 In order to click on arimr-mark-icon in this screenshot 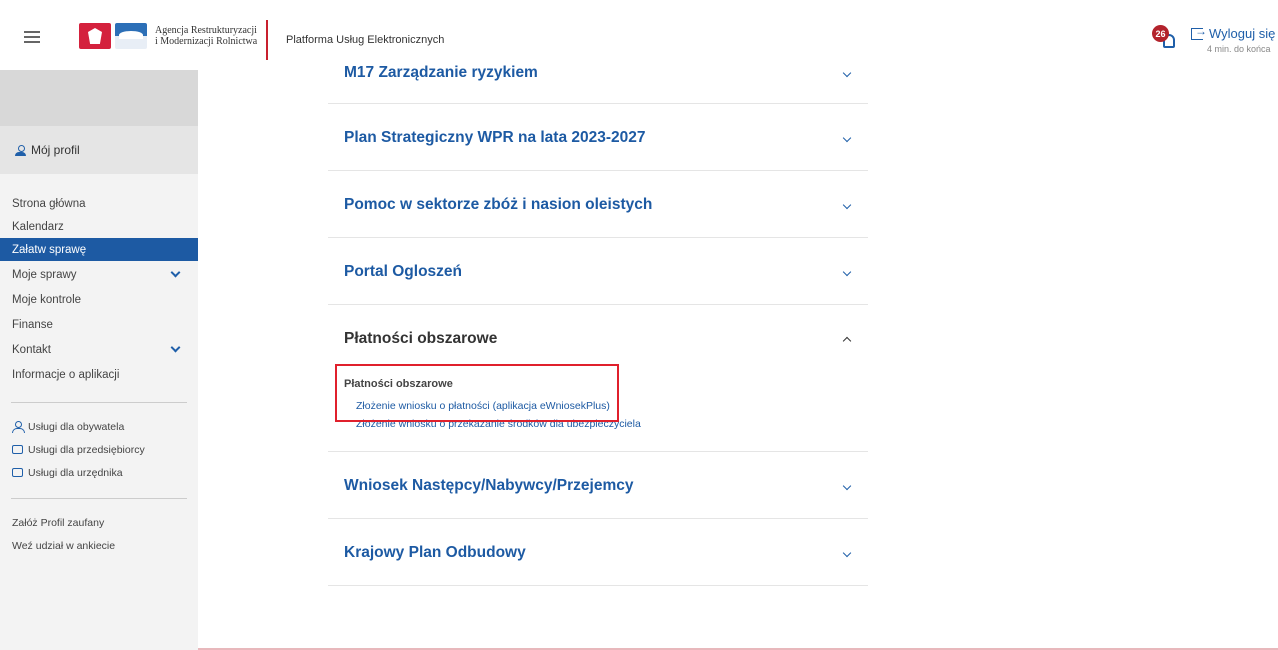, I will do `click(131, 36)`.